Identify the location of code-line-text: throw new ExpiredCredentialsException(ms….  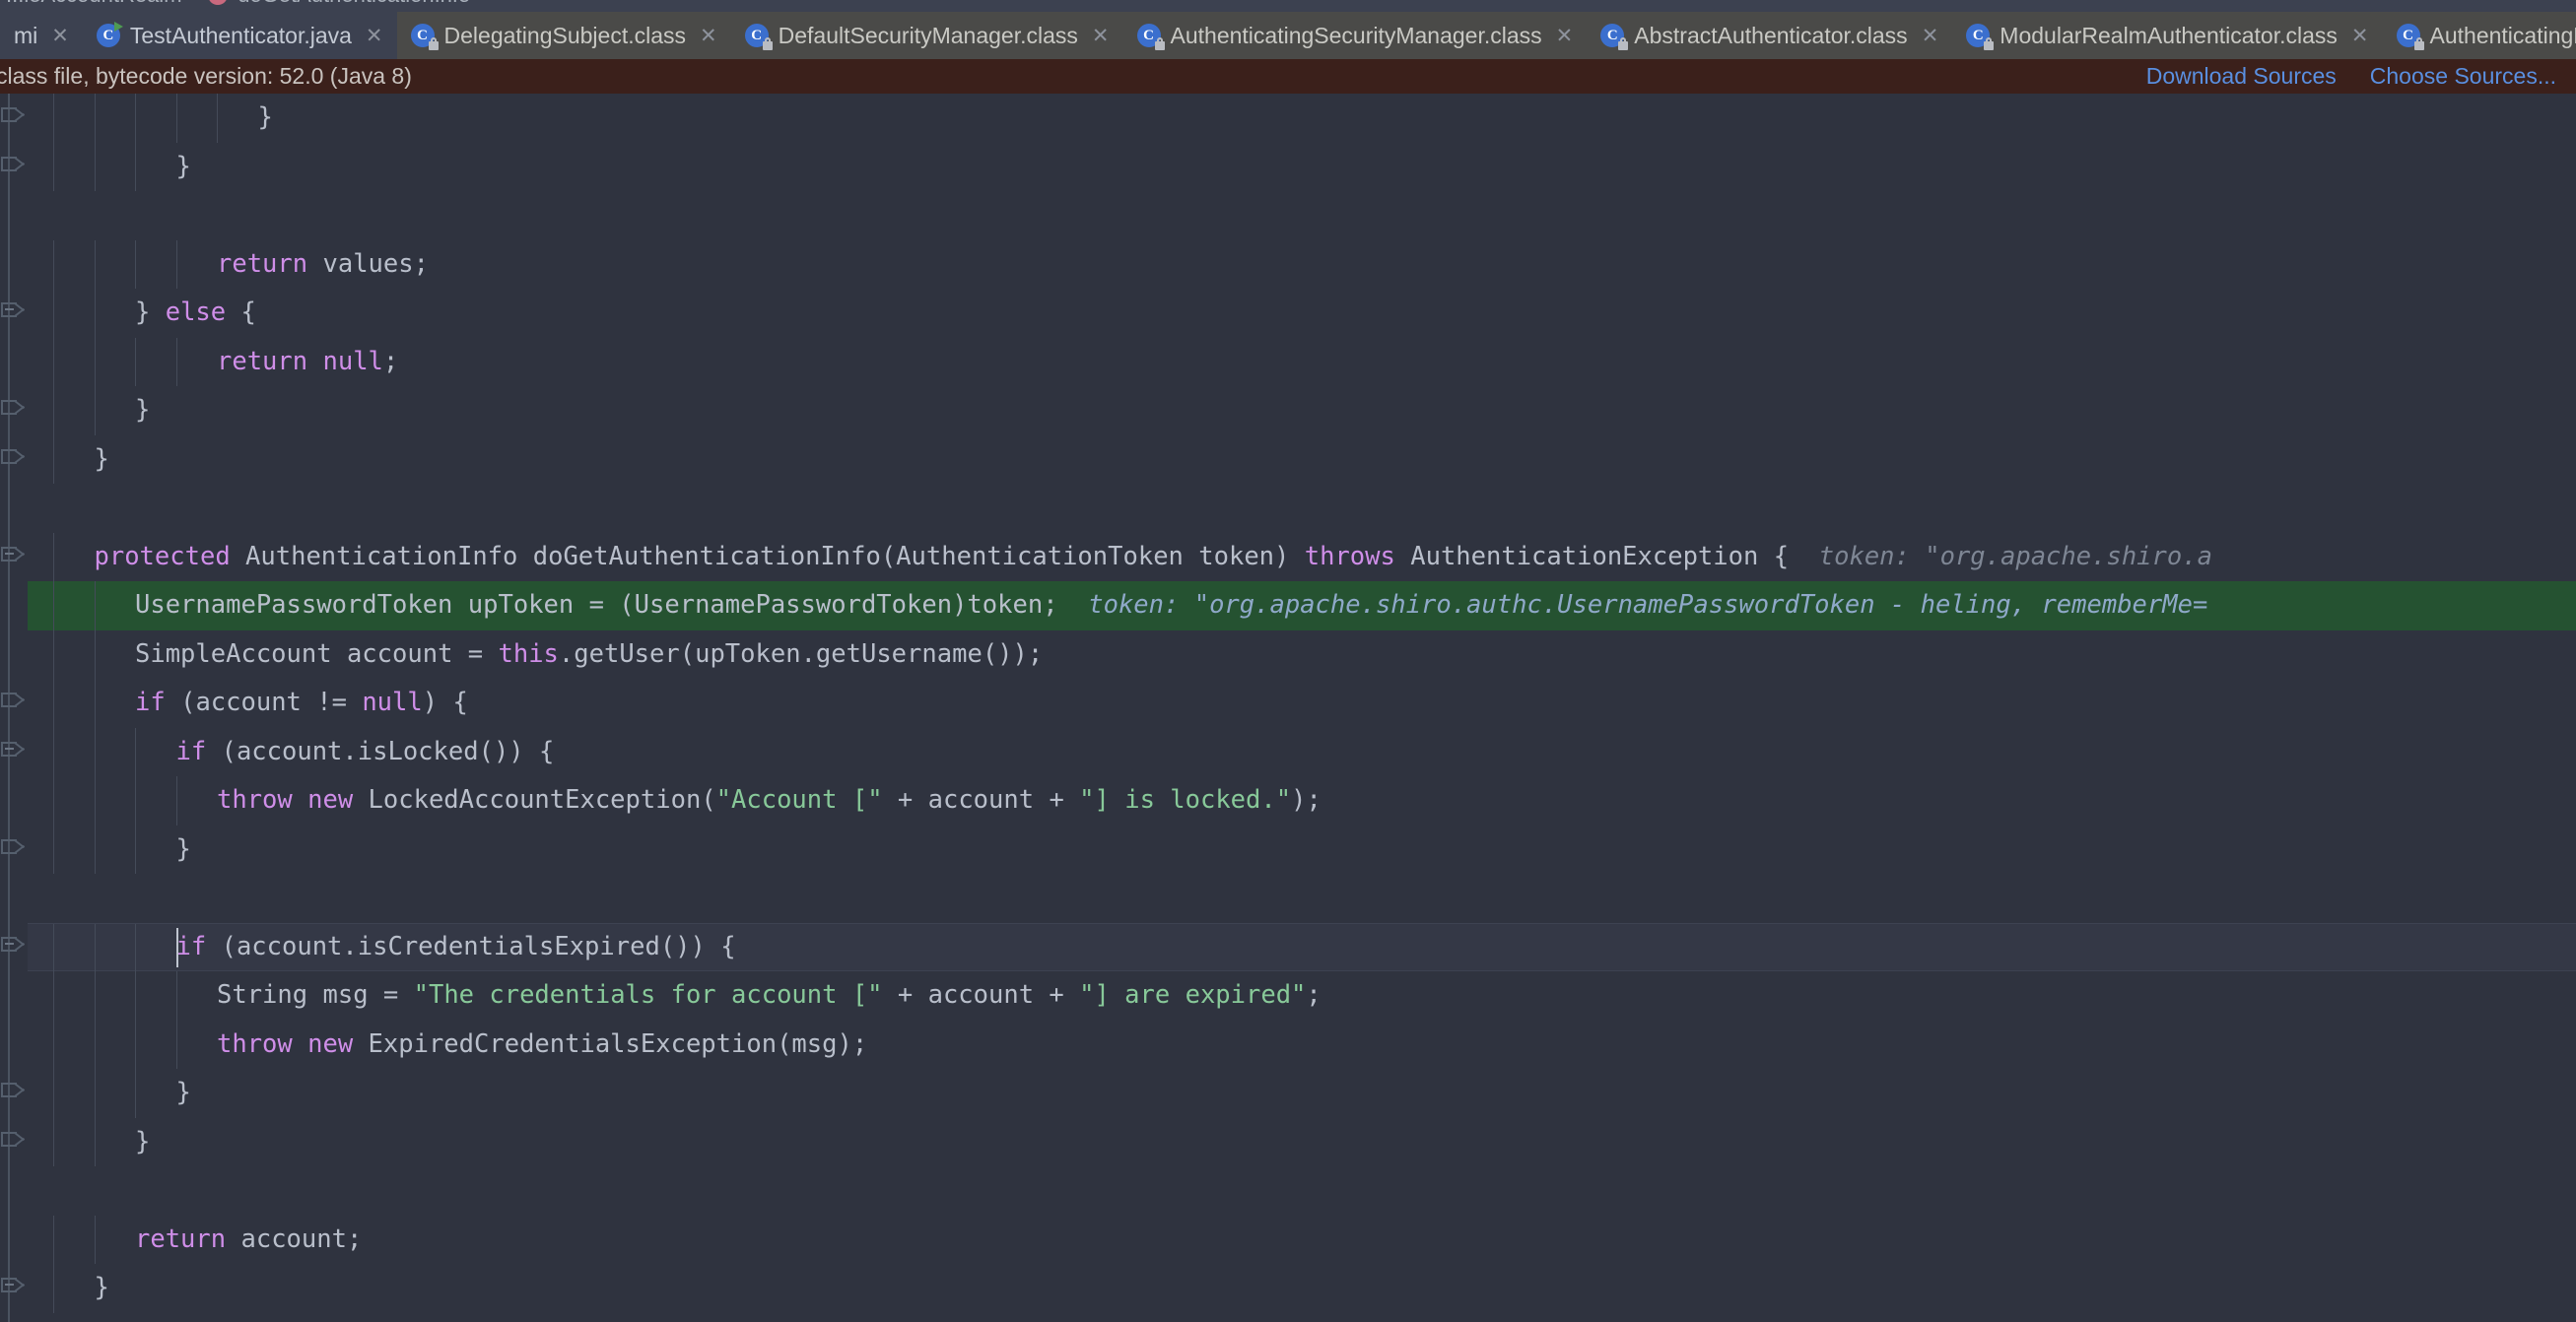
(542, 1043).